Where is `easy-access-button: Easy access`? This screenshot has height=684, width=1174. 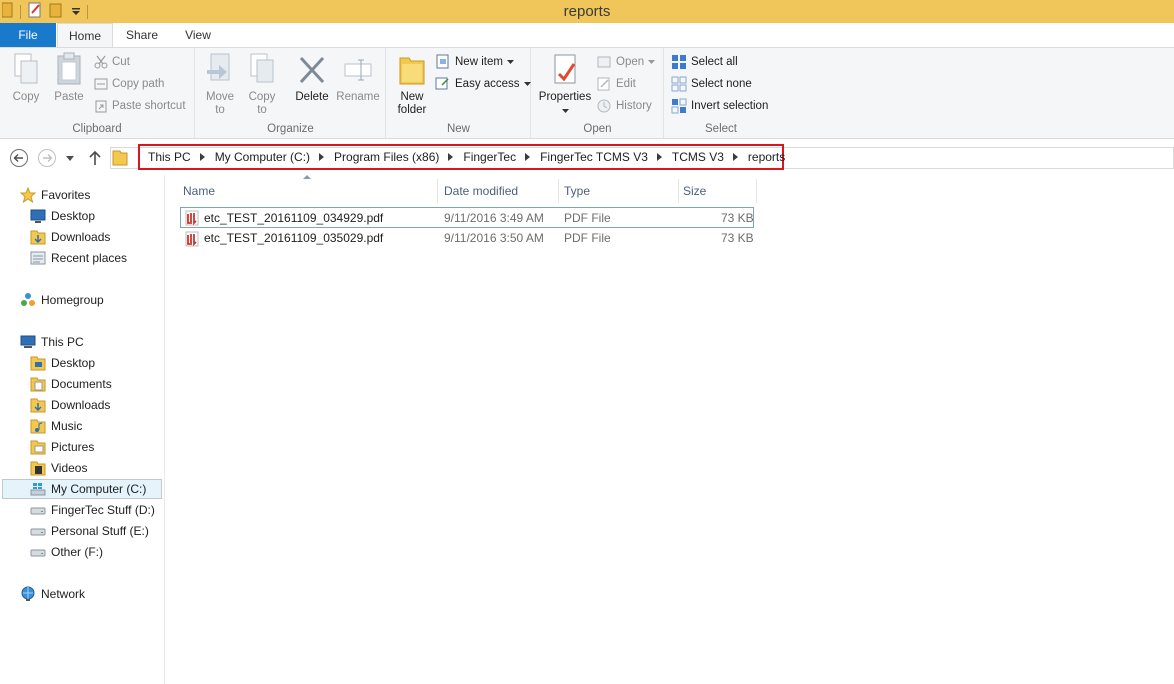 easy-access-button: Easy access is located at coordinates (483, 84).